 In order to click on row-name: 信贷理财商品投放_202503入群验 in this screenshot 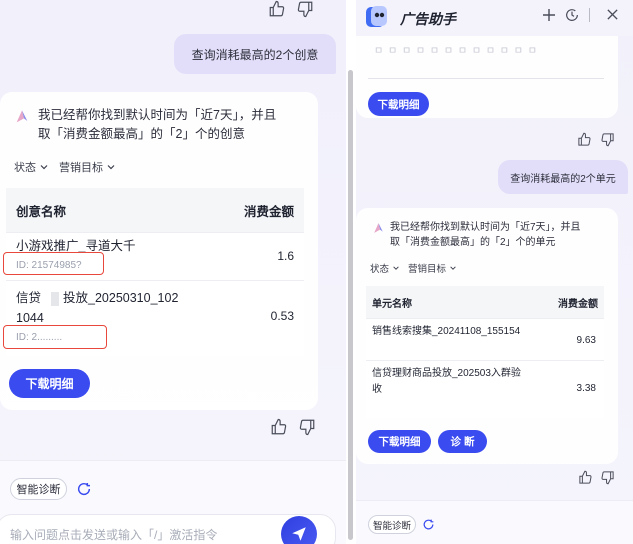, I will do `click(446, 373)`.